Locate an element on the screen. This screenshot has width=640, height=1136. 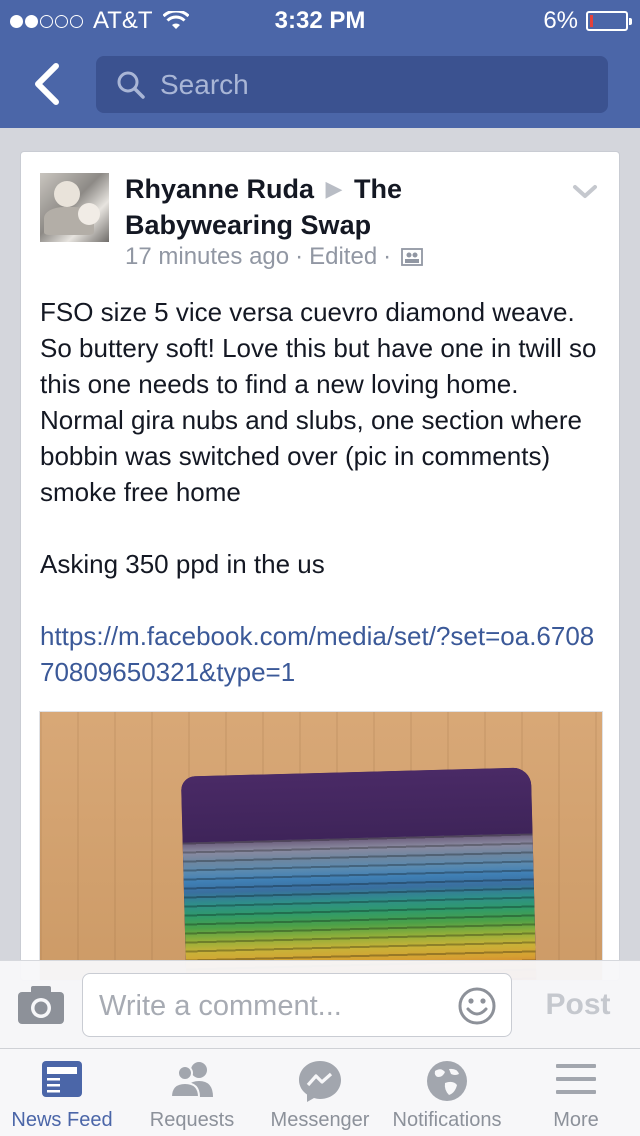
back-button is located at coordinates (48, 84).